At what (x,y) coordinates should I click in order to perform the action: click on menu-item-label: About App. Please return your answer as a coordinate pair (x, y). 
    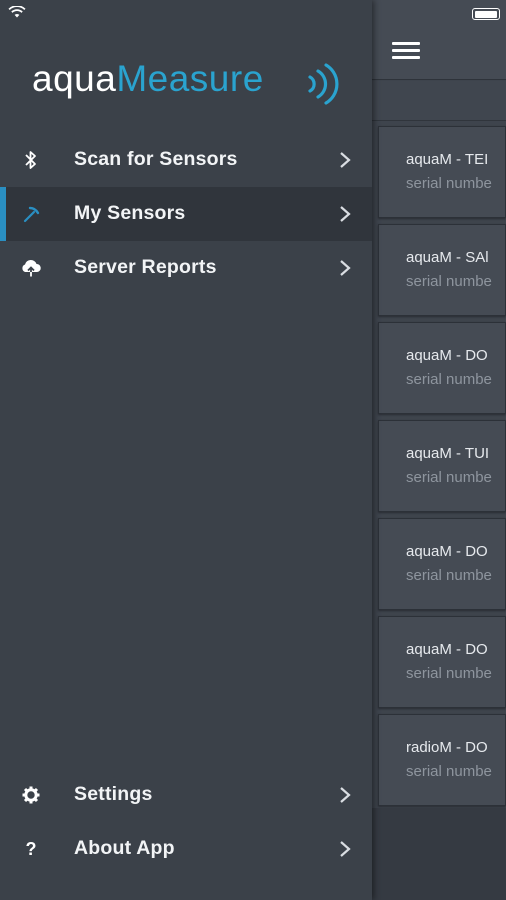
    Looking at the image, I should click on (124, 848).